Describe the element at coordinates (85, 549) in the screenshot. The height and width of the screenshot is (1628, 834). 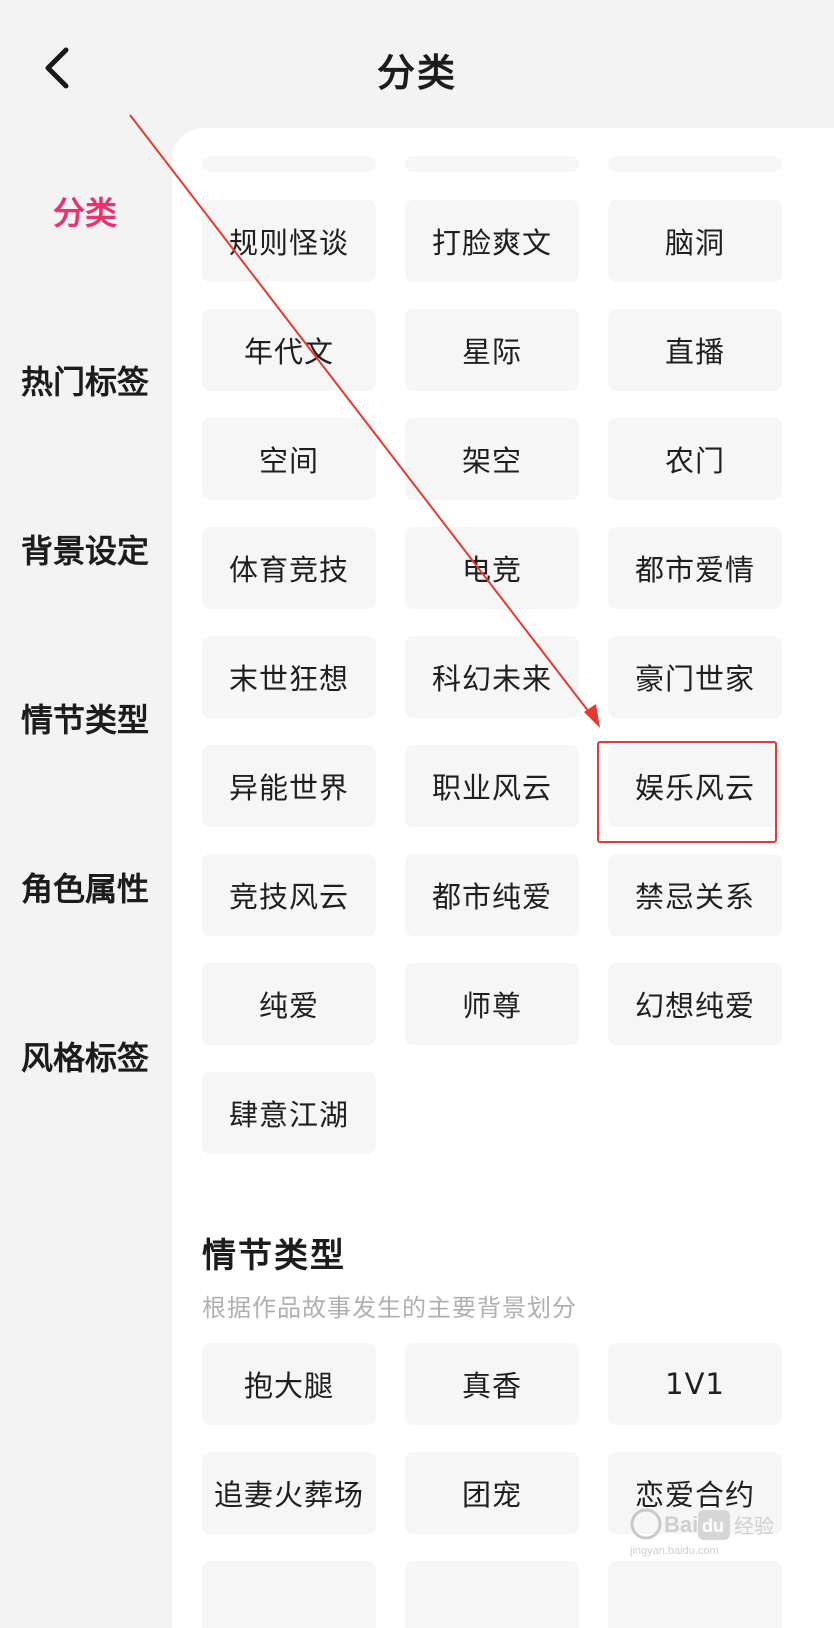
I see `sidebar-item-background: 背景设定` at that location.